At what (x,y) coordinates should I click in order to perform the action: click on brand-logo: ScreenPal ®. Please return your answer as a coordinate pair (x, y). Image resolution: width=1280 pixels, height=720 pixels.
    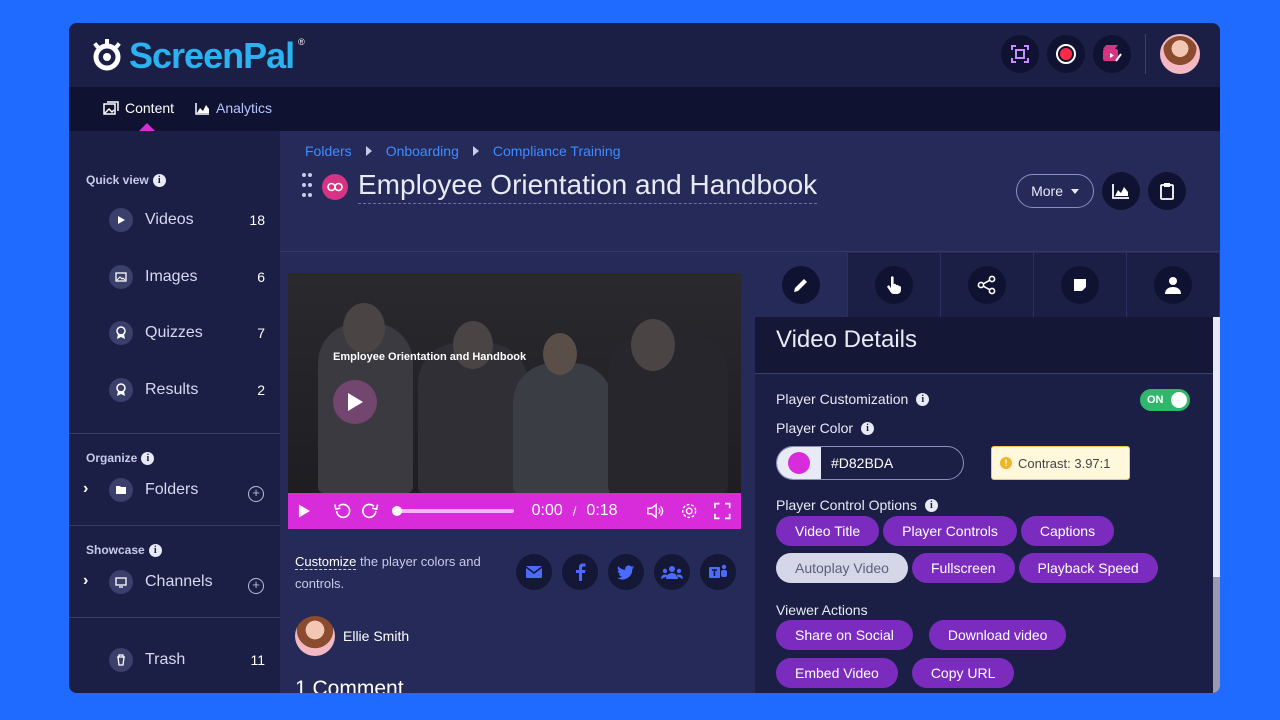
    Looking at the image, I should click on (197, 56).